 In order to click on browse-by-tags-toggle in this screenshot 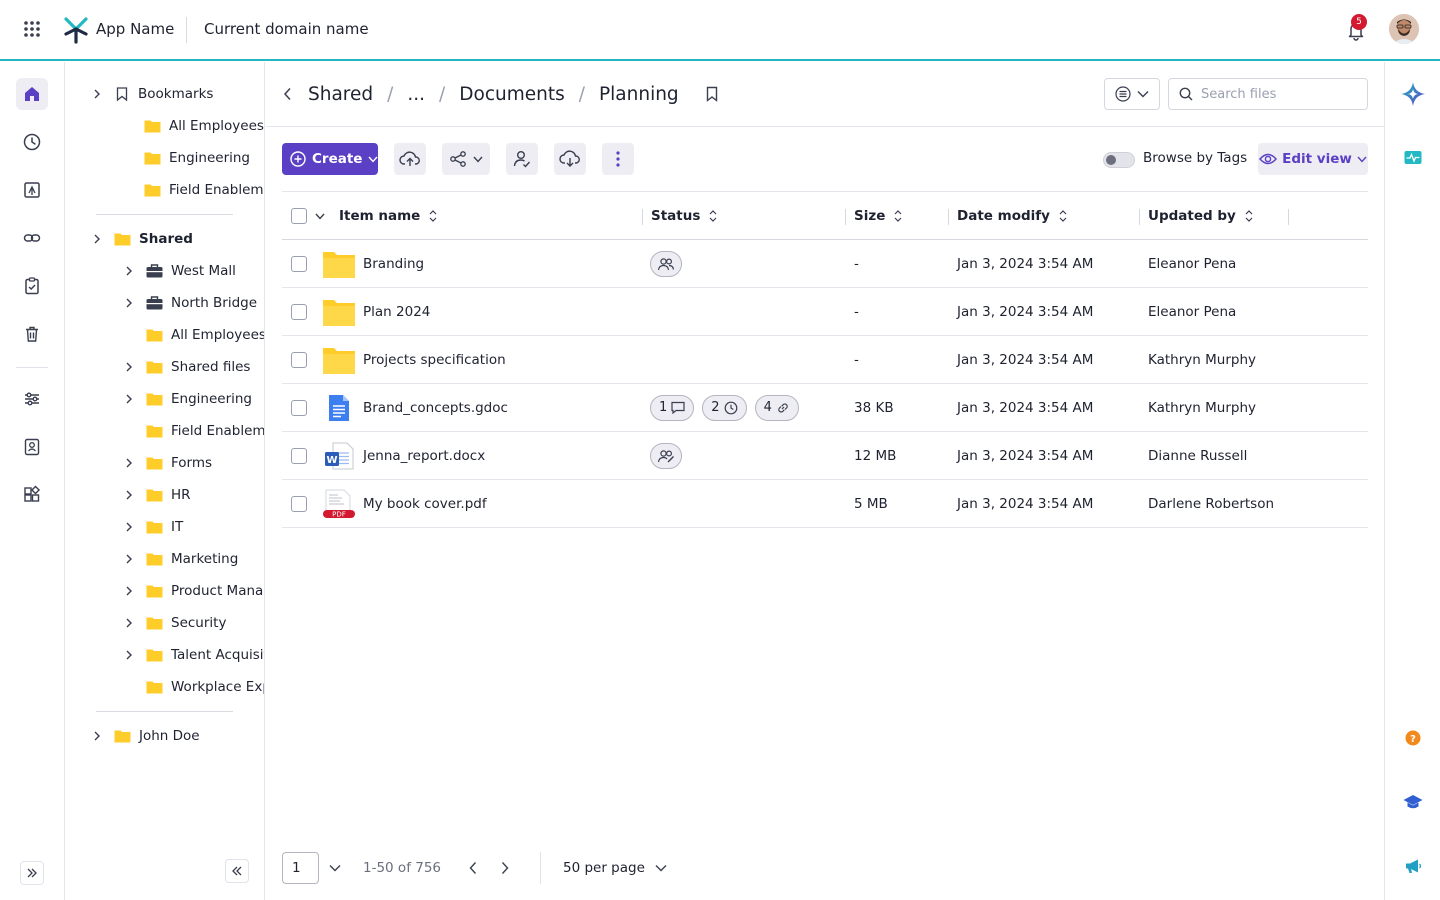, I will do `click(1119, 160)`.